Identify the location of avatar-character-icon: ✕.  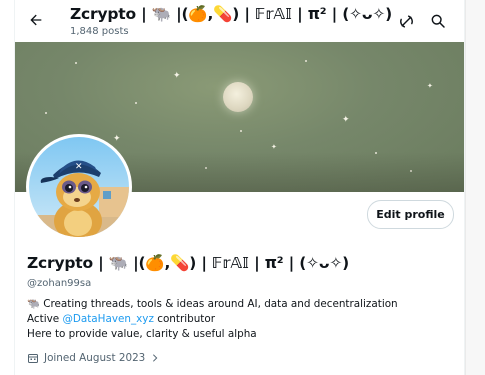
(79, 187).